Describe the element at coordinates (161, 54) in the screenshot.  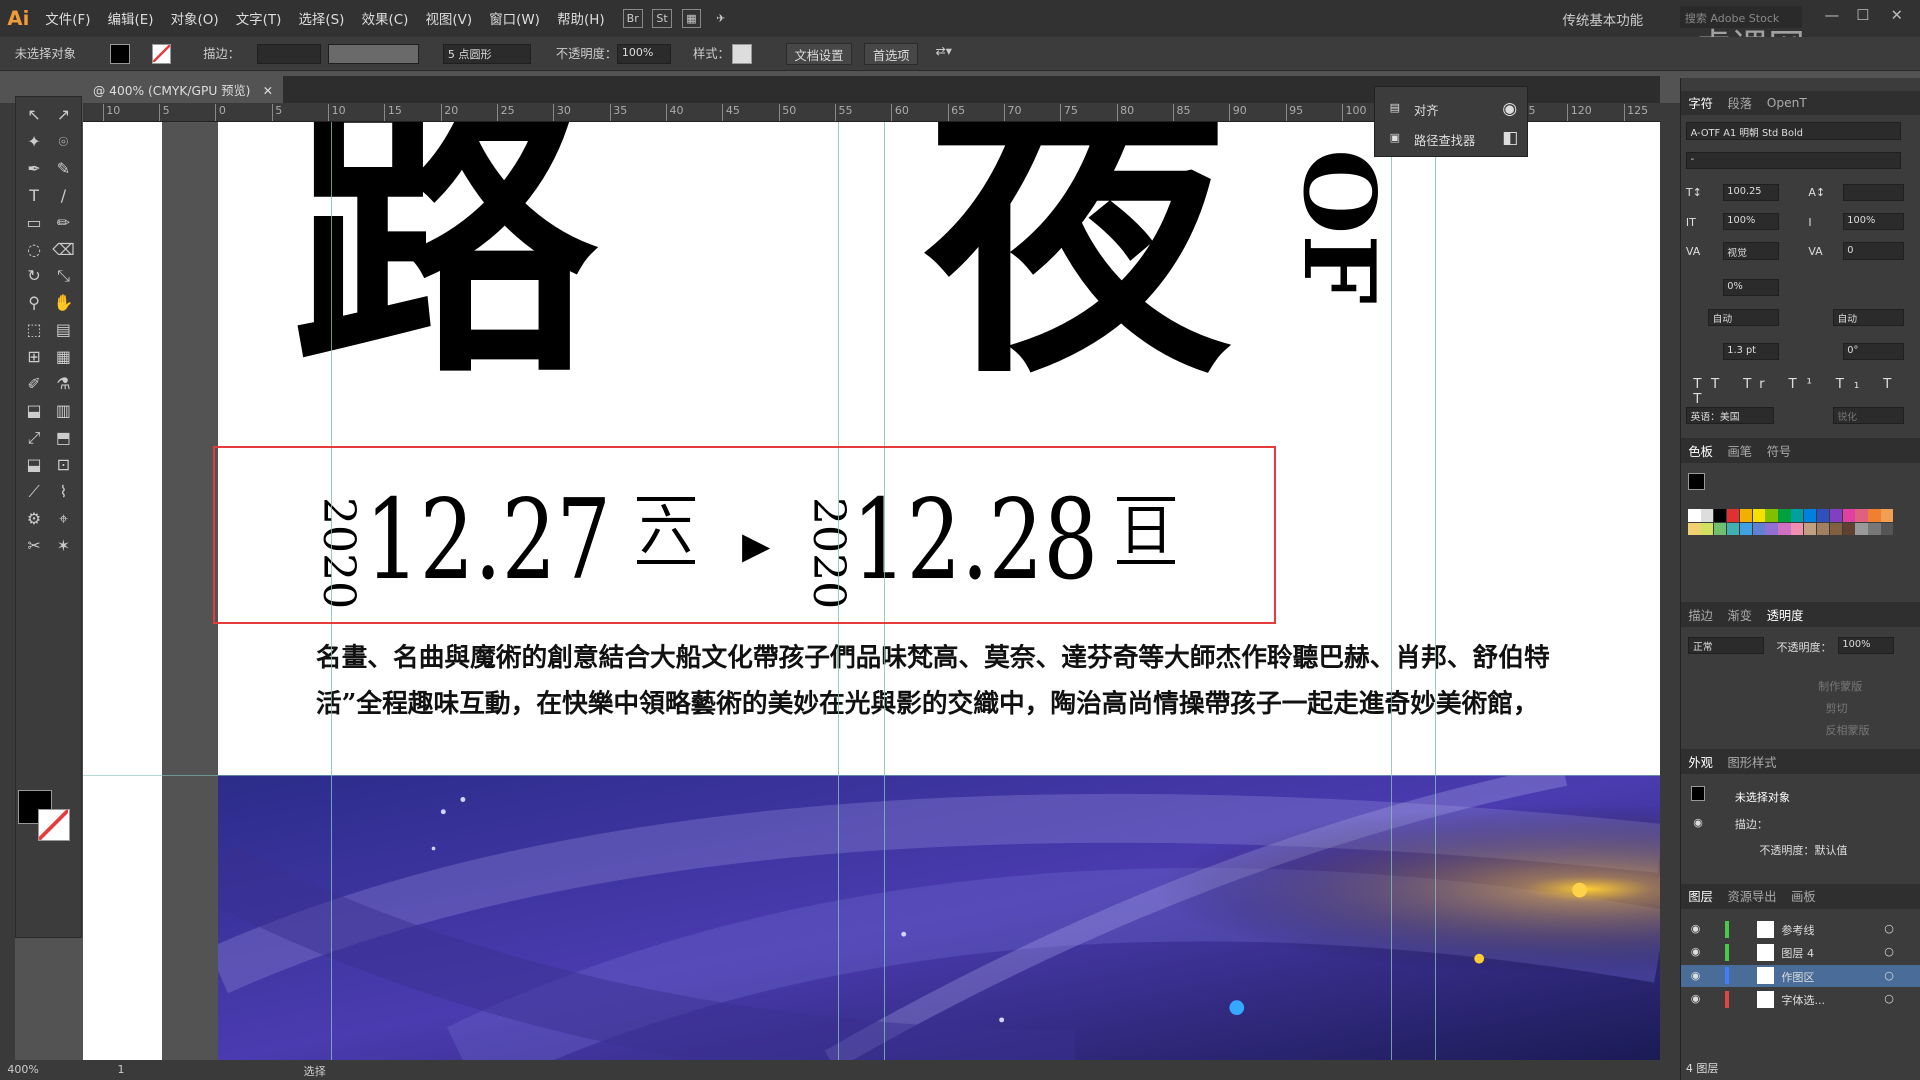
I see `stroke-swatch` at that location.